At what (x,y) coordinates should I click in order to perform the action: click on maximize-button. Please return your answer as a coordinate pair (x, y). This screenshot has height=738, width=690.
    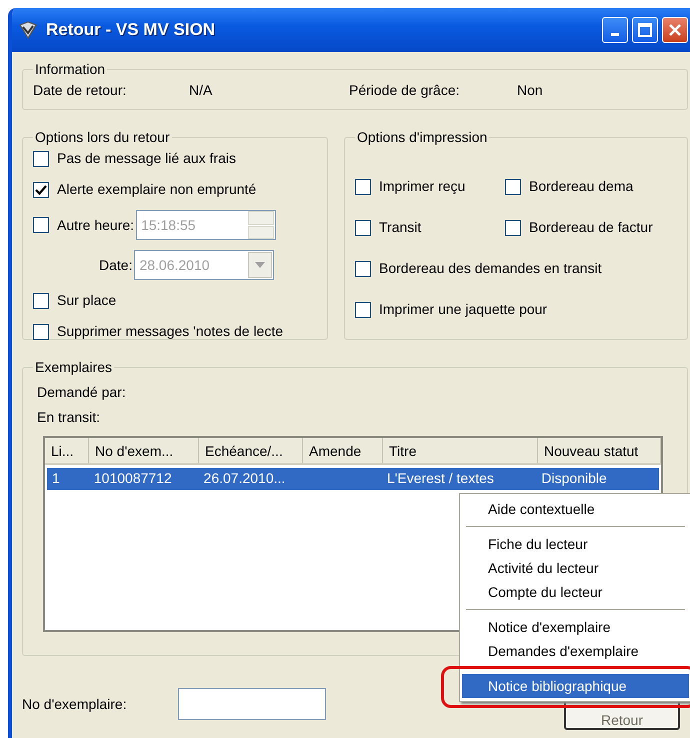
    Looking at the image, I should click on (645, 30).